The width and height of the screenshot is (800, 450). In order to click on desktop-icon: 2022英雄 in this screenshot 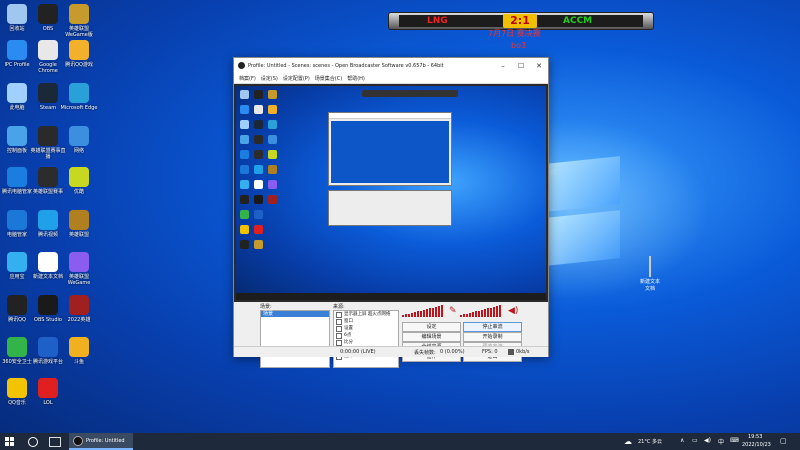, I will do `click(79, 309)`.